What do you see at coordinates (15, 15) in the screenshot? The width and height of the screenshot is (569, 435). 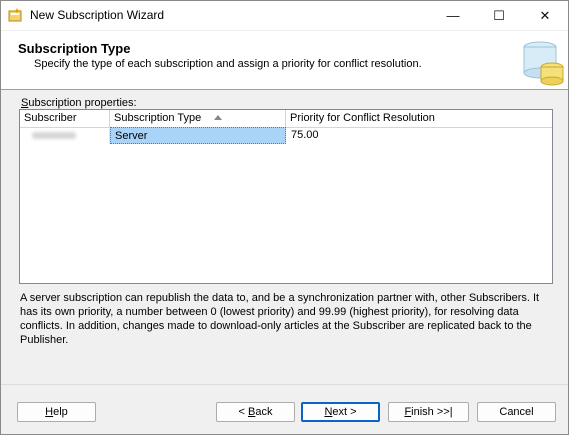 I see `wizard-app-icon` at bounding box center [15, 15].